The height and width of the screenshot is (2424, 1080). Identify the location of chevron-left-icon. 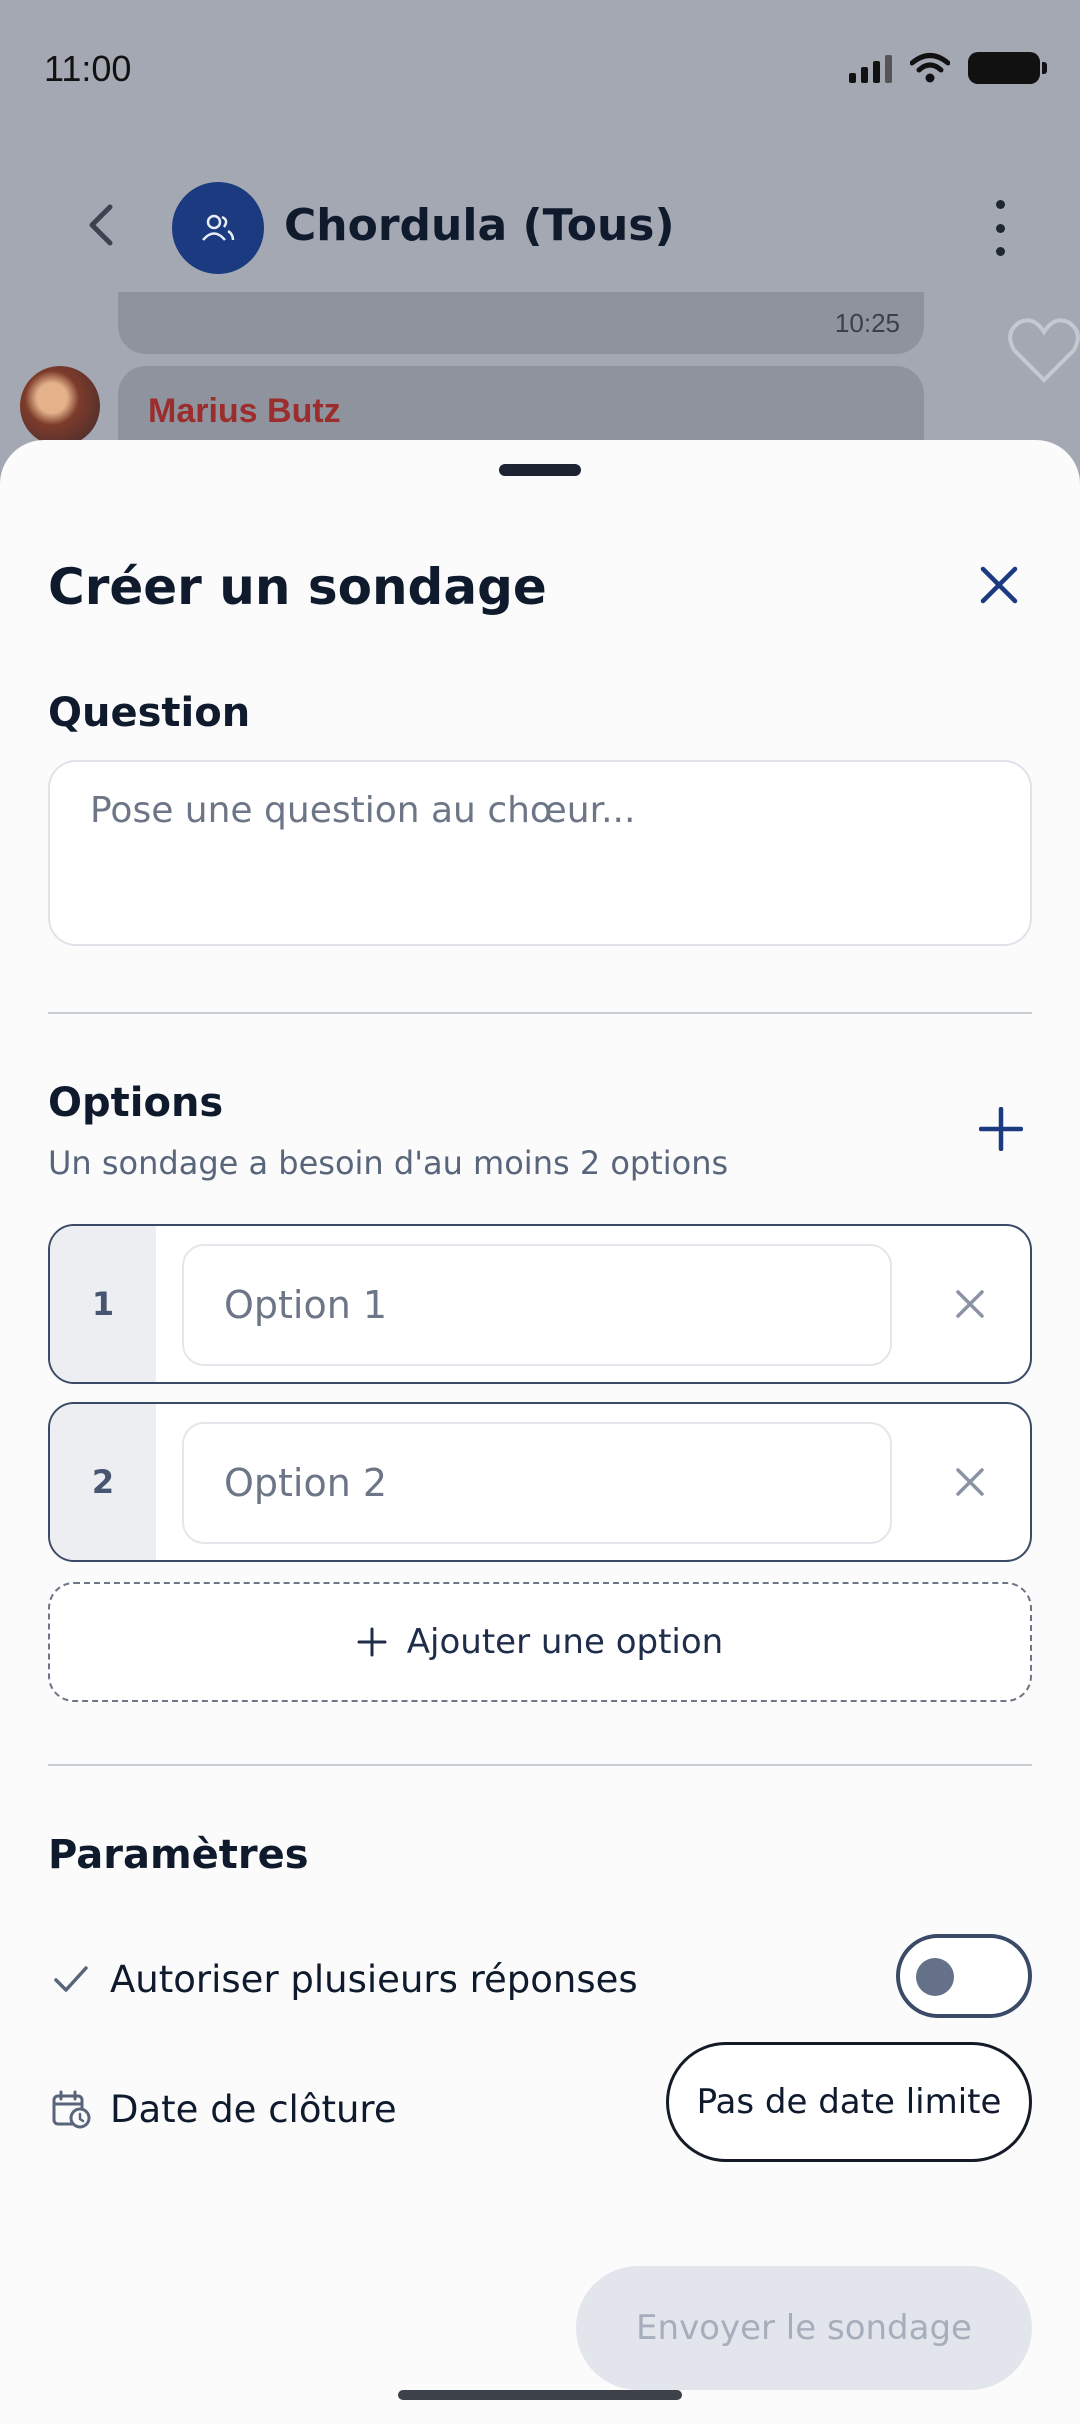
(101, 225).